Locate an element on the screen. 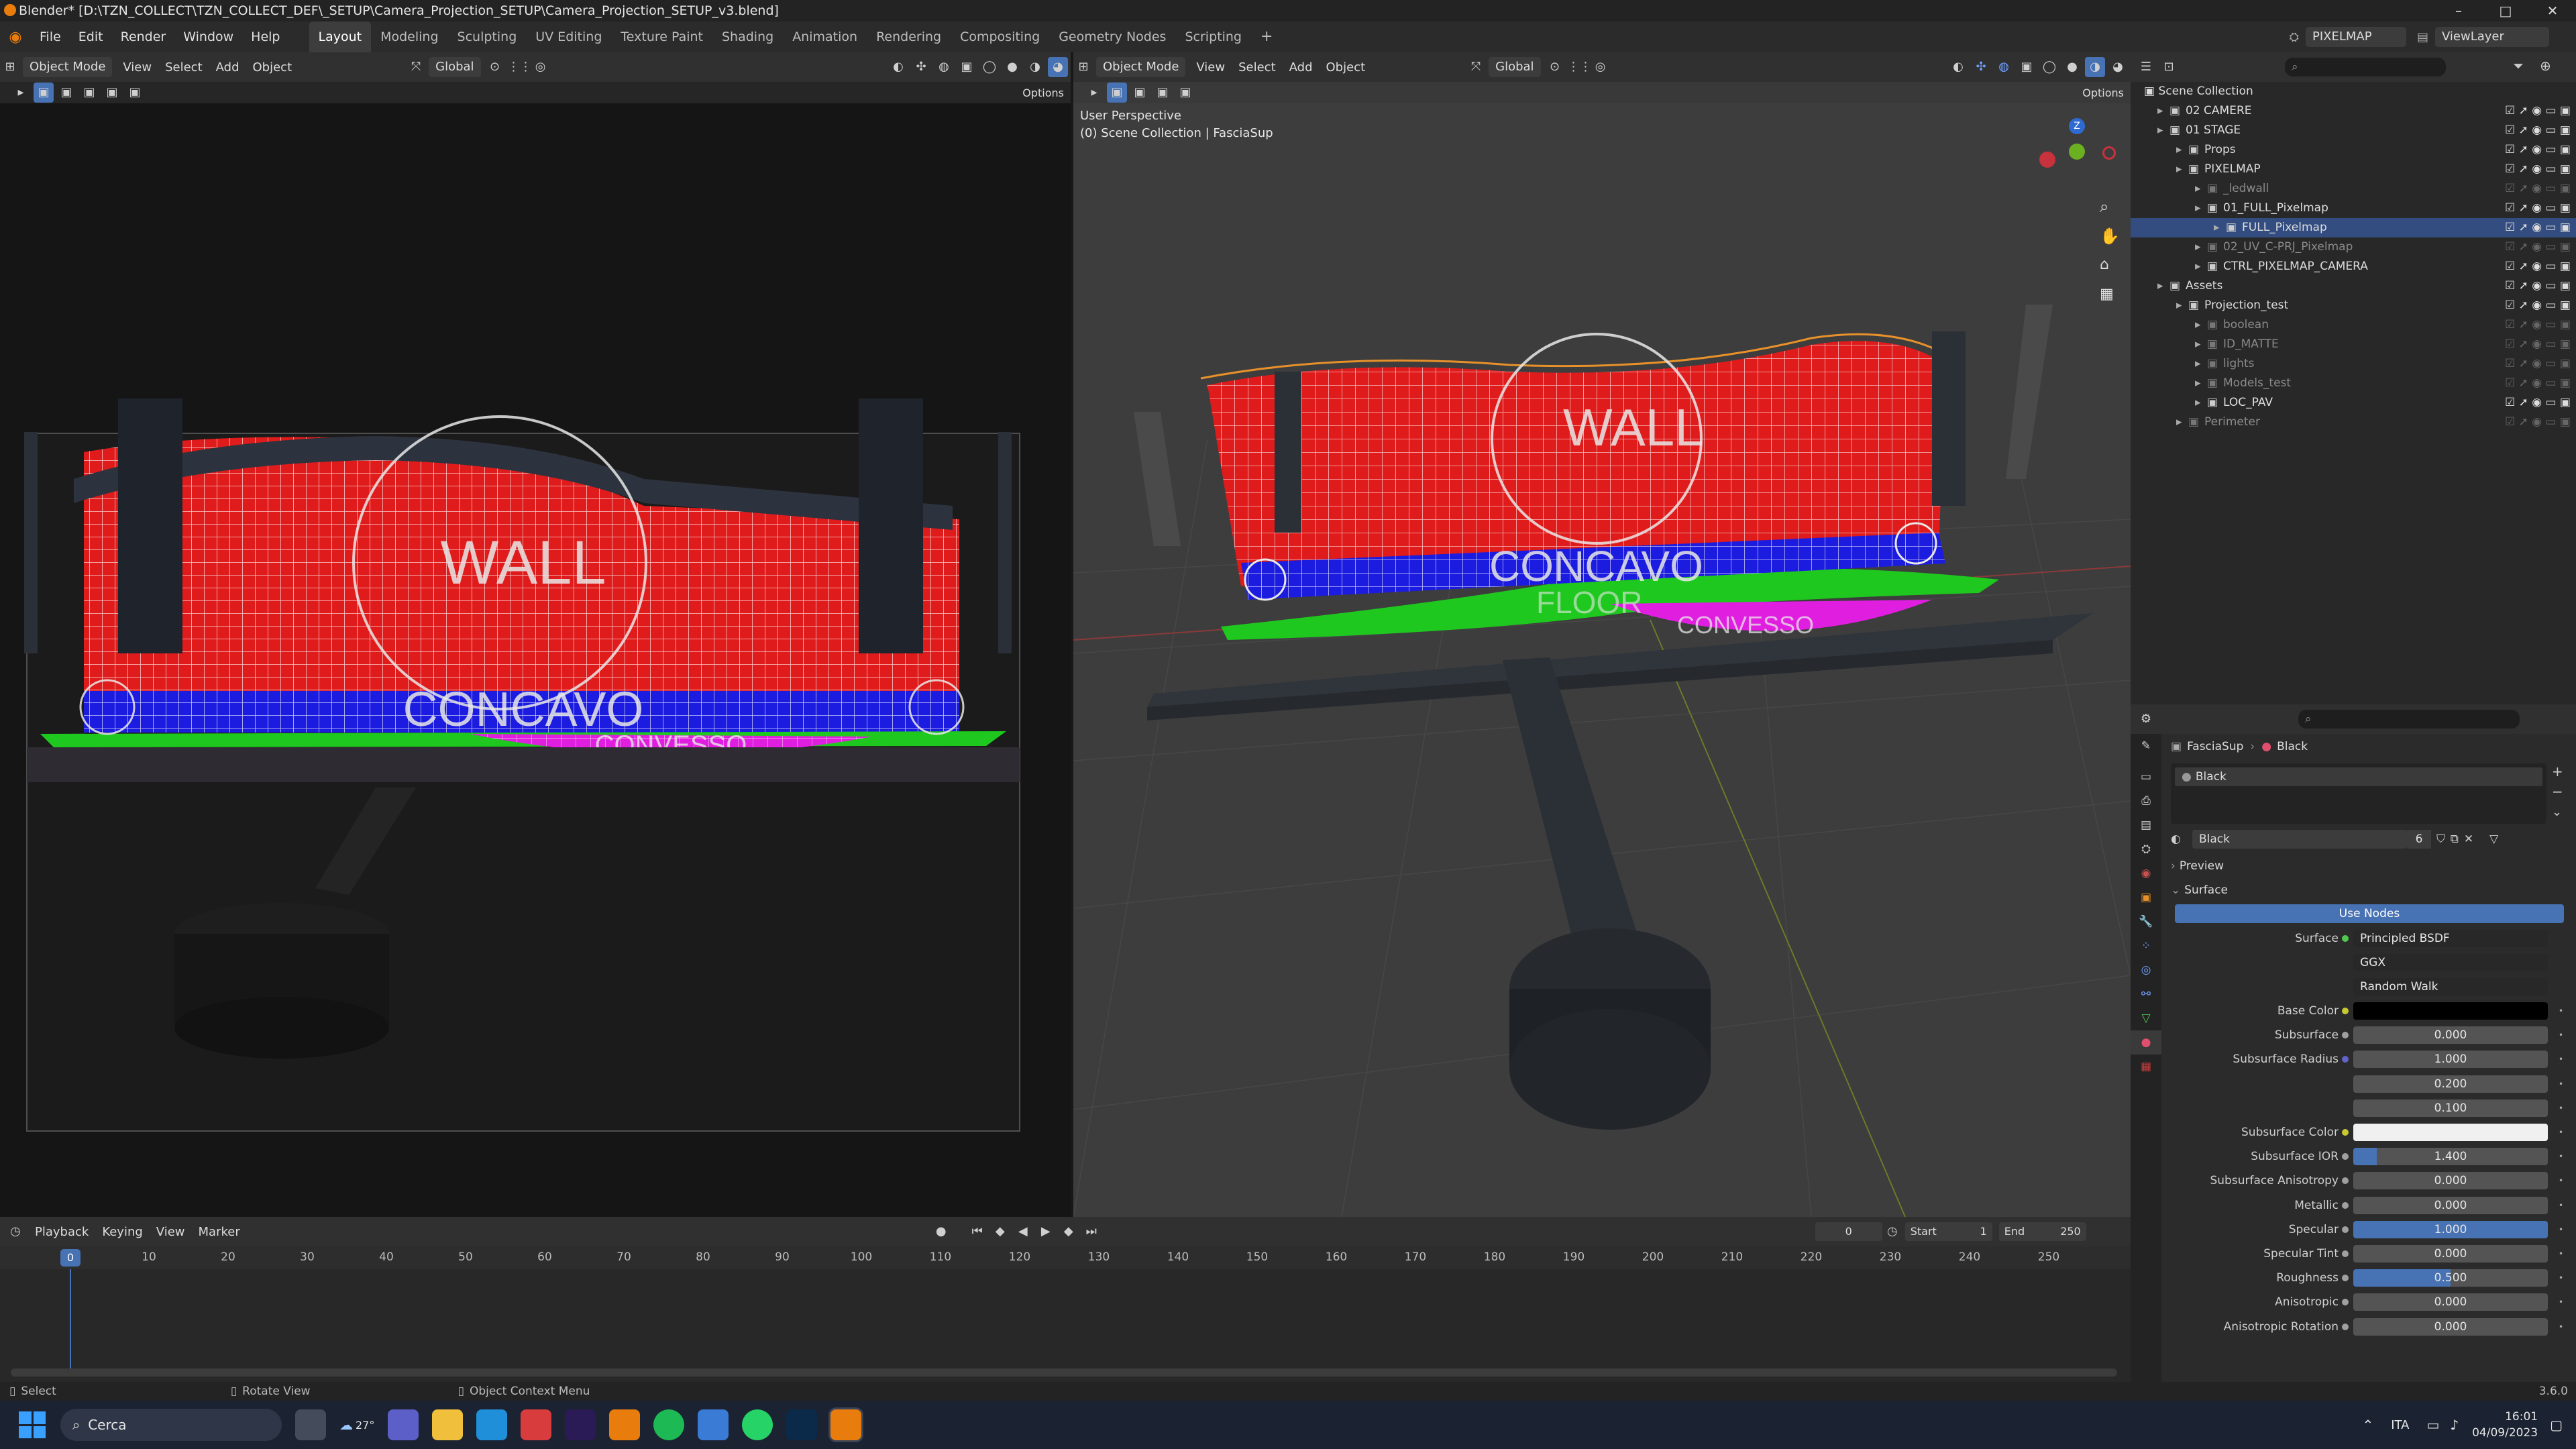 The image size is (2576, 1449). outliner-search-input: ⌕ is located at coordinates (2365, 67).